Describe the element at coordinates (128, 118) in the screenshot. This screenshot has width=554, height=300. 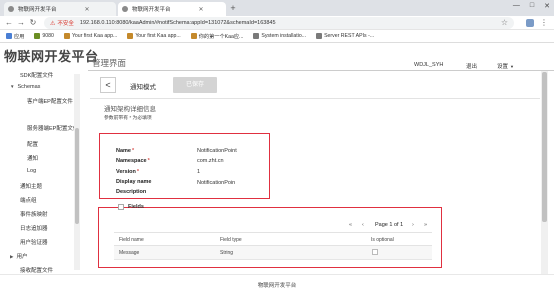
I see `required-hint: 参数前带有 * 为必填项` at that location.